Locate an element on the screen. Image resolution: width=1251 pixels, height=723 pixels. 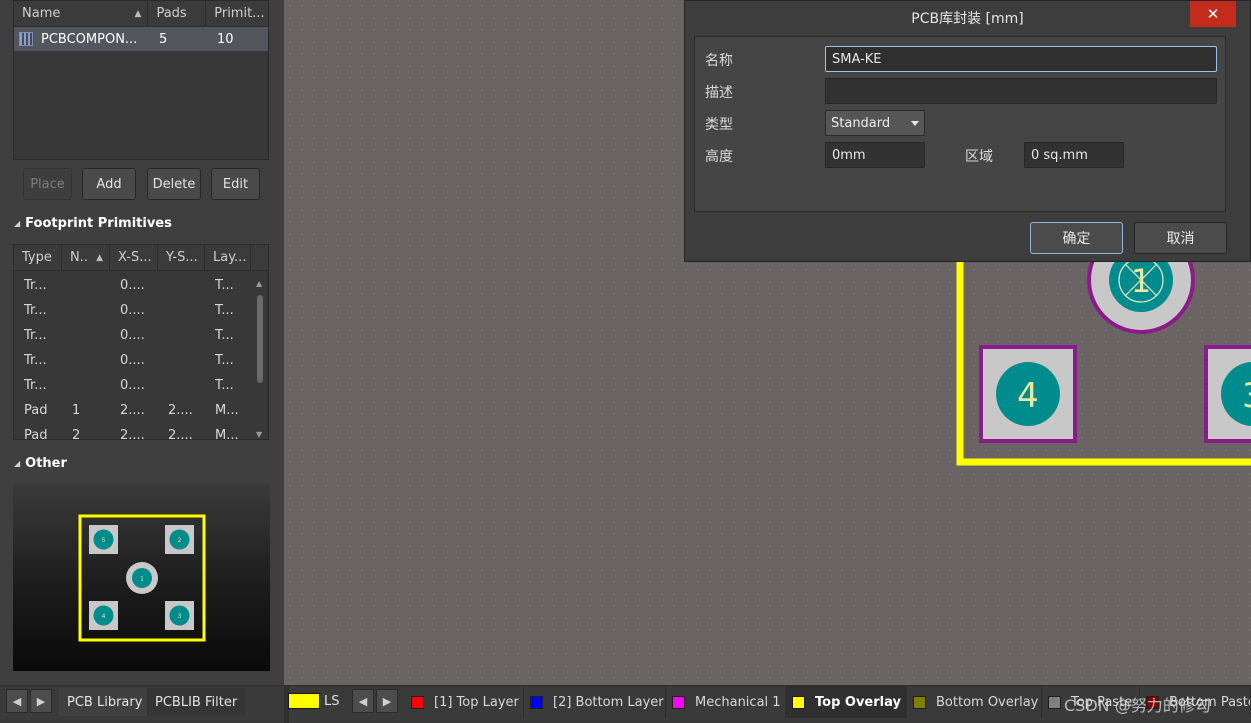
scroll-down-icon: ▼ is located at coordinates (259, 434).